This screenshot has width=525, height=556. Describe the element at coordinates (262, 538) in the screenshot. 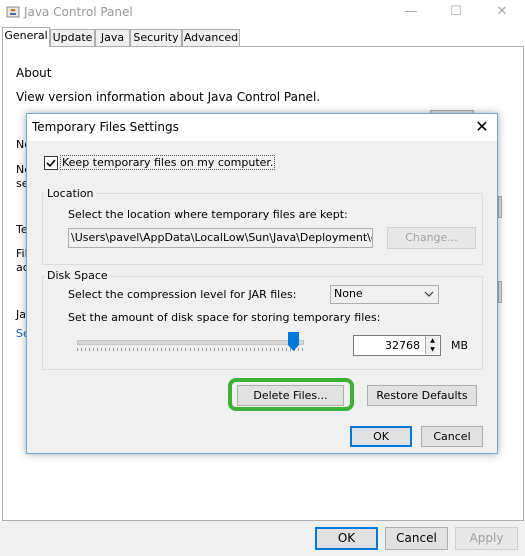

I see `bottom-button-bar: OK Cancel Apply` at that location.